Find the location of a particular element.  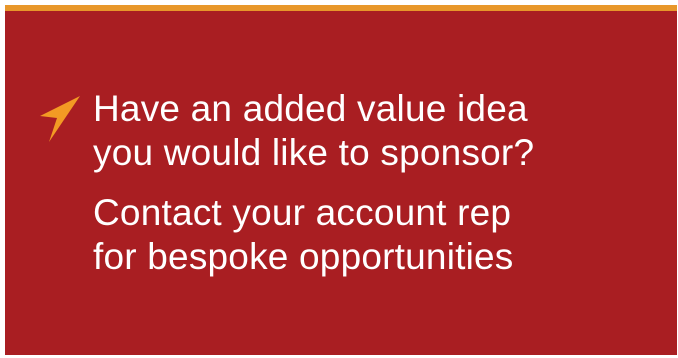

headline-line-1: Have an added value idea is located at coordinates (310, 108).